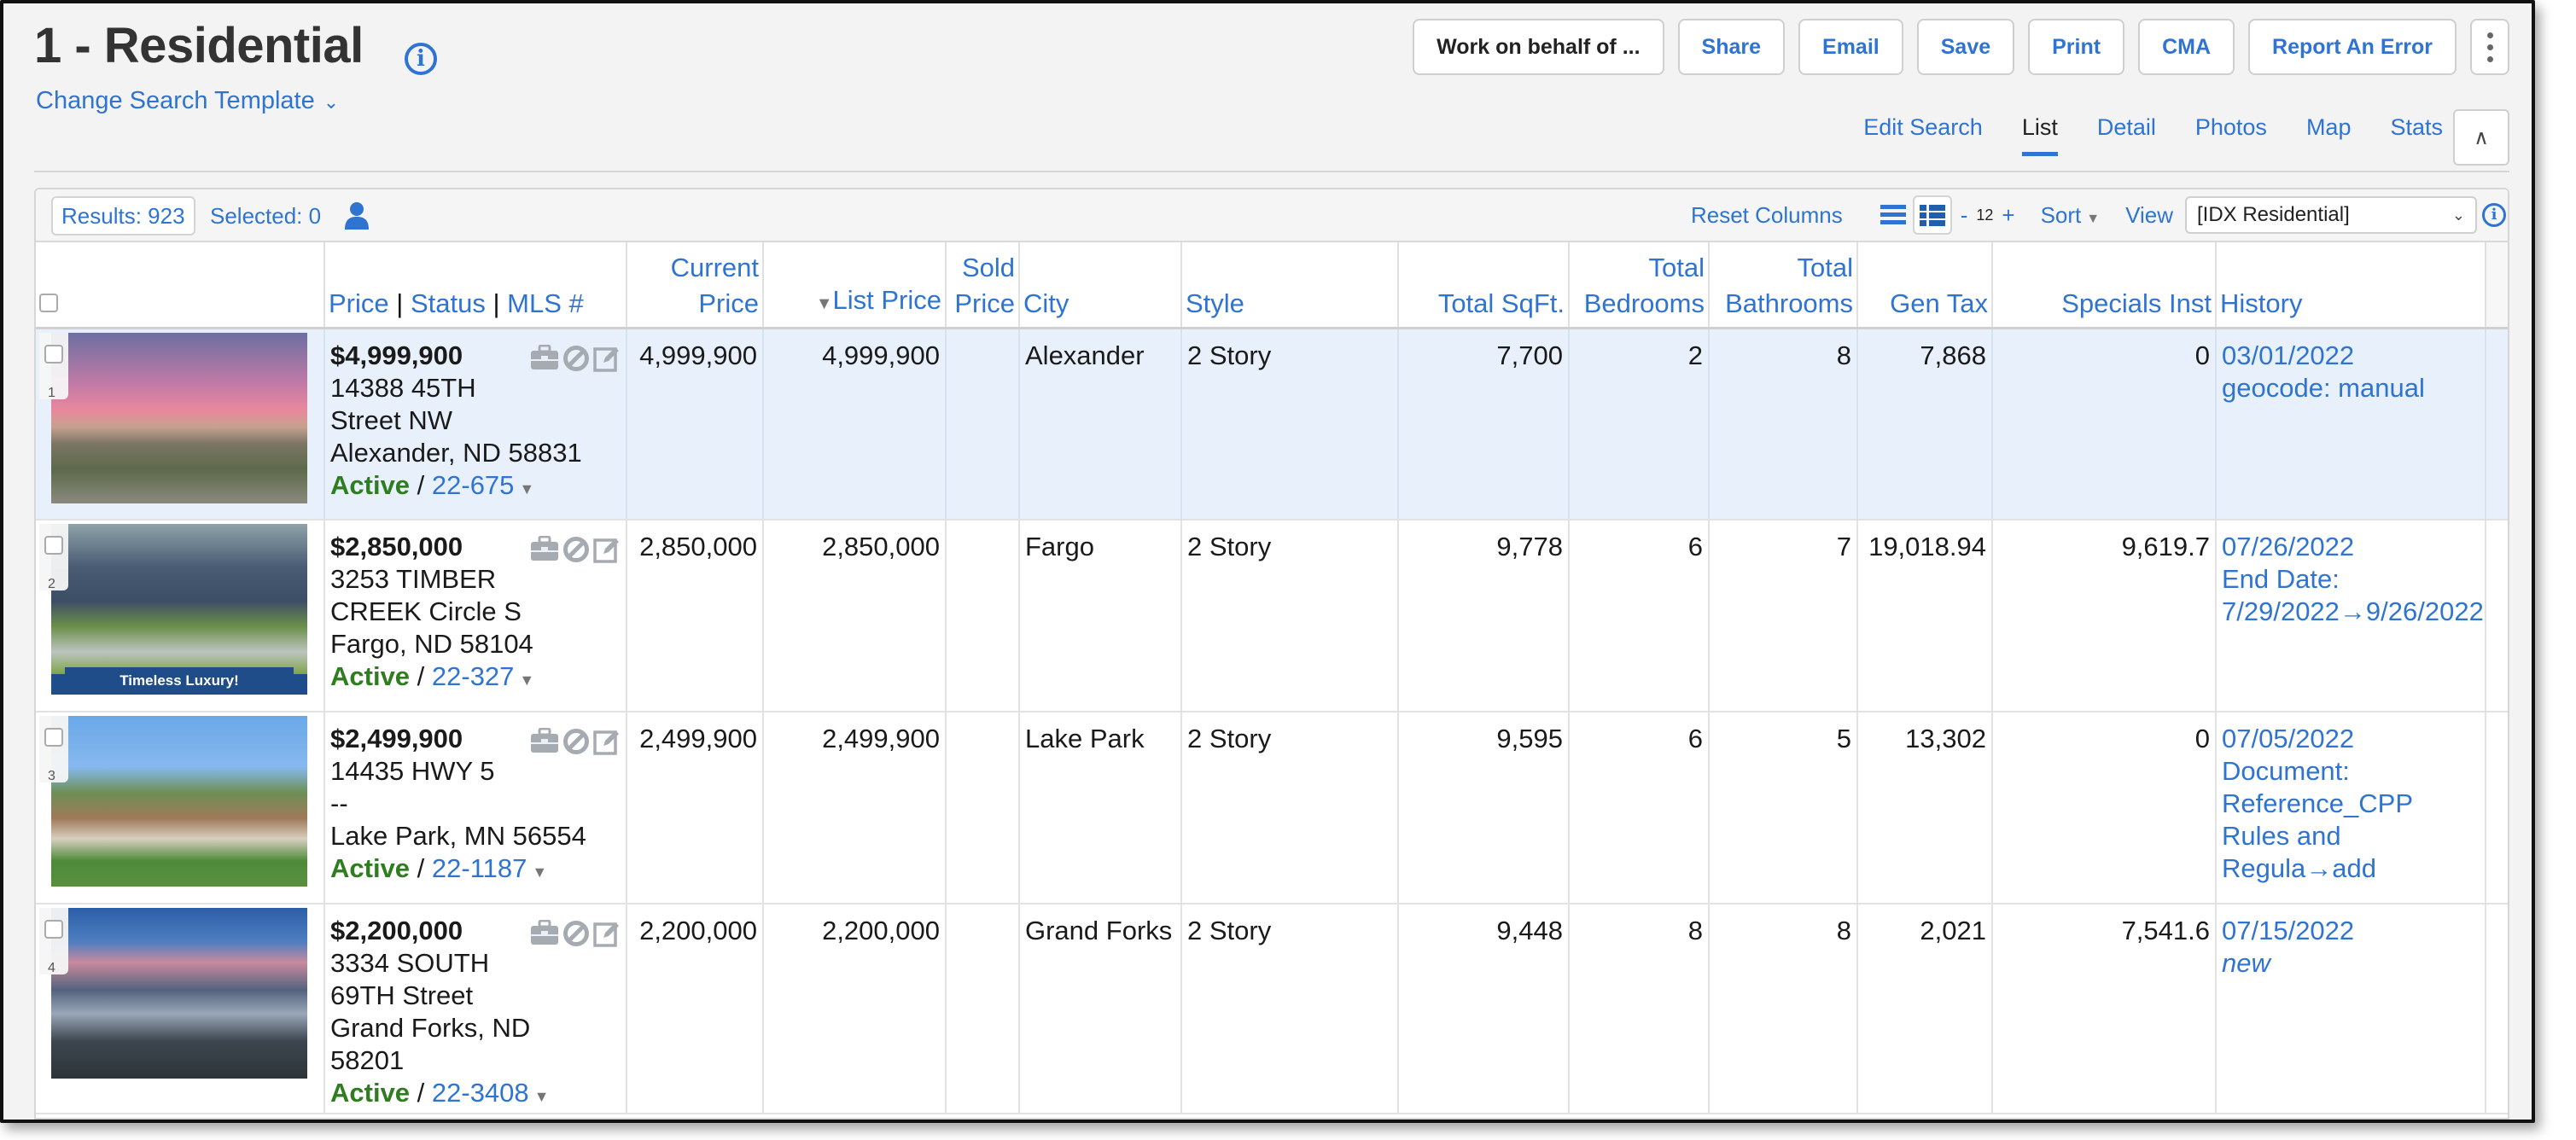 The width and height of the screenshot is (2576, 1140). Describe the element at coordinates (2351, 739) in the screenshot. I see `history-date: 07/05/2022` at that location.